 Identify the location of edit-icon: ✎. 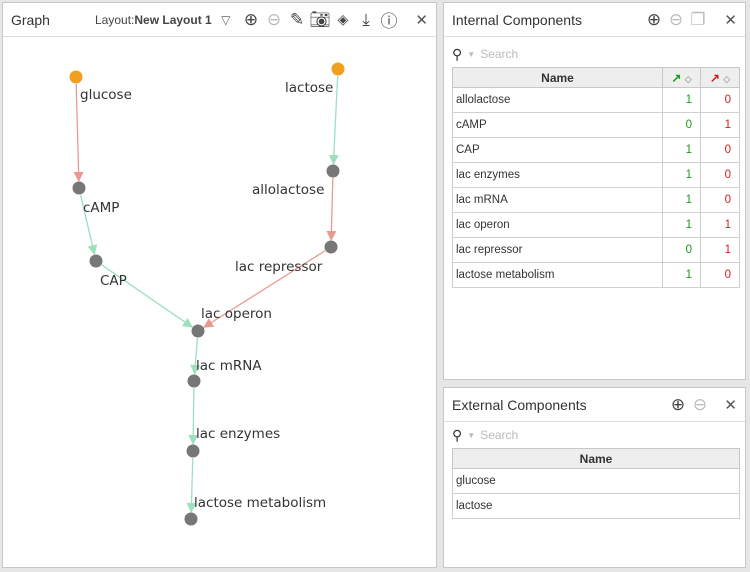
(297, 20).